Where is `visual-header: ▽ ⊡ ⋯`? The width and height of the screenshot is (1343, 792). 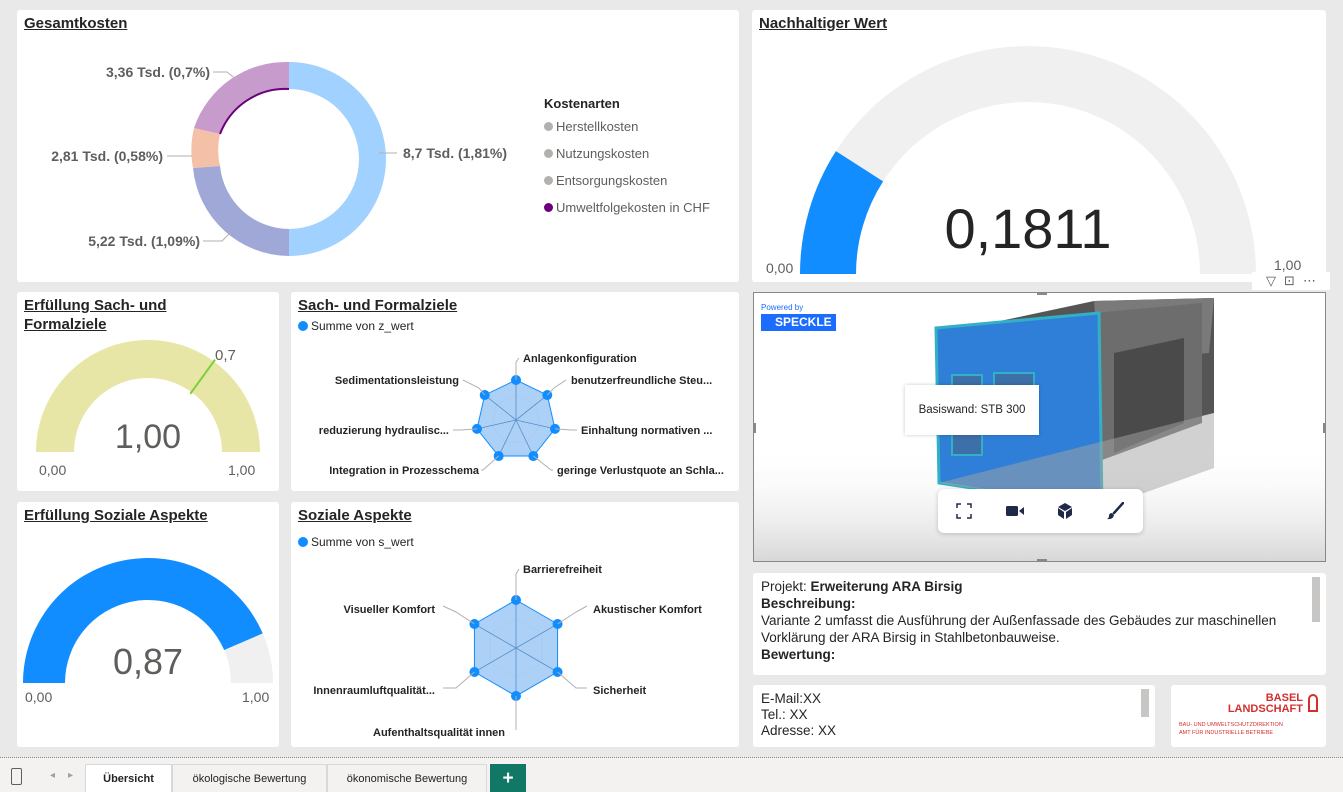
visual-header: ▽ ⊡ ⋯ is located at coordinates (1291, 281).